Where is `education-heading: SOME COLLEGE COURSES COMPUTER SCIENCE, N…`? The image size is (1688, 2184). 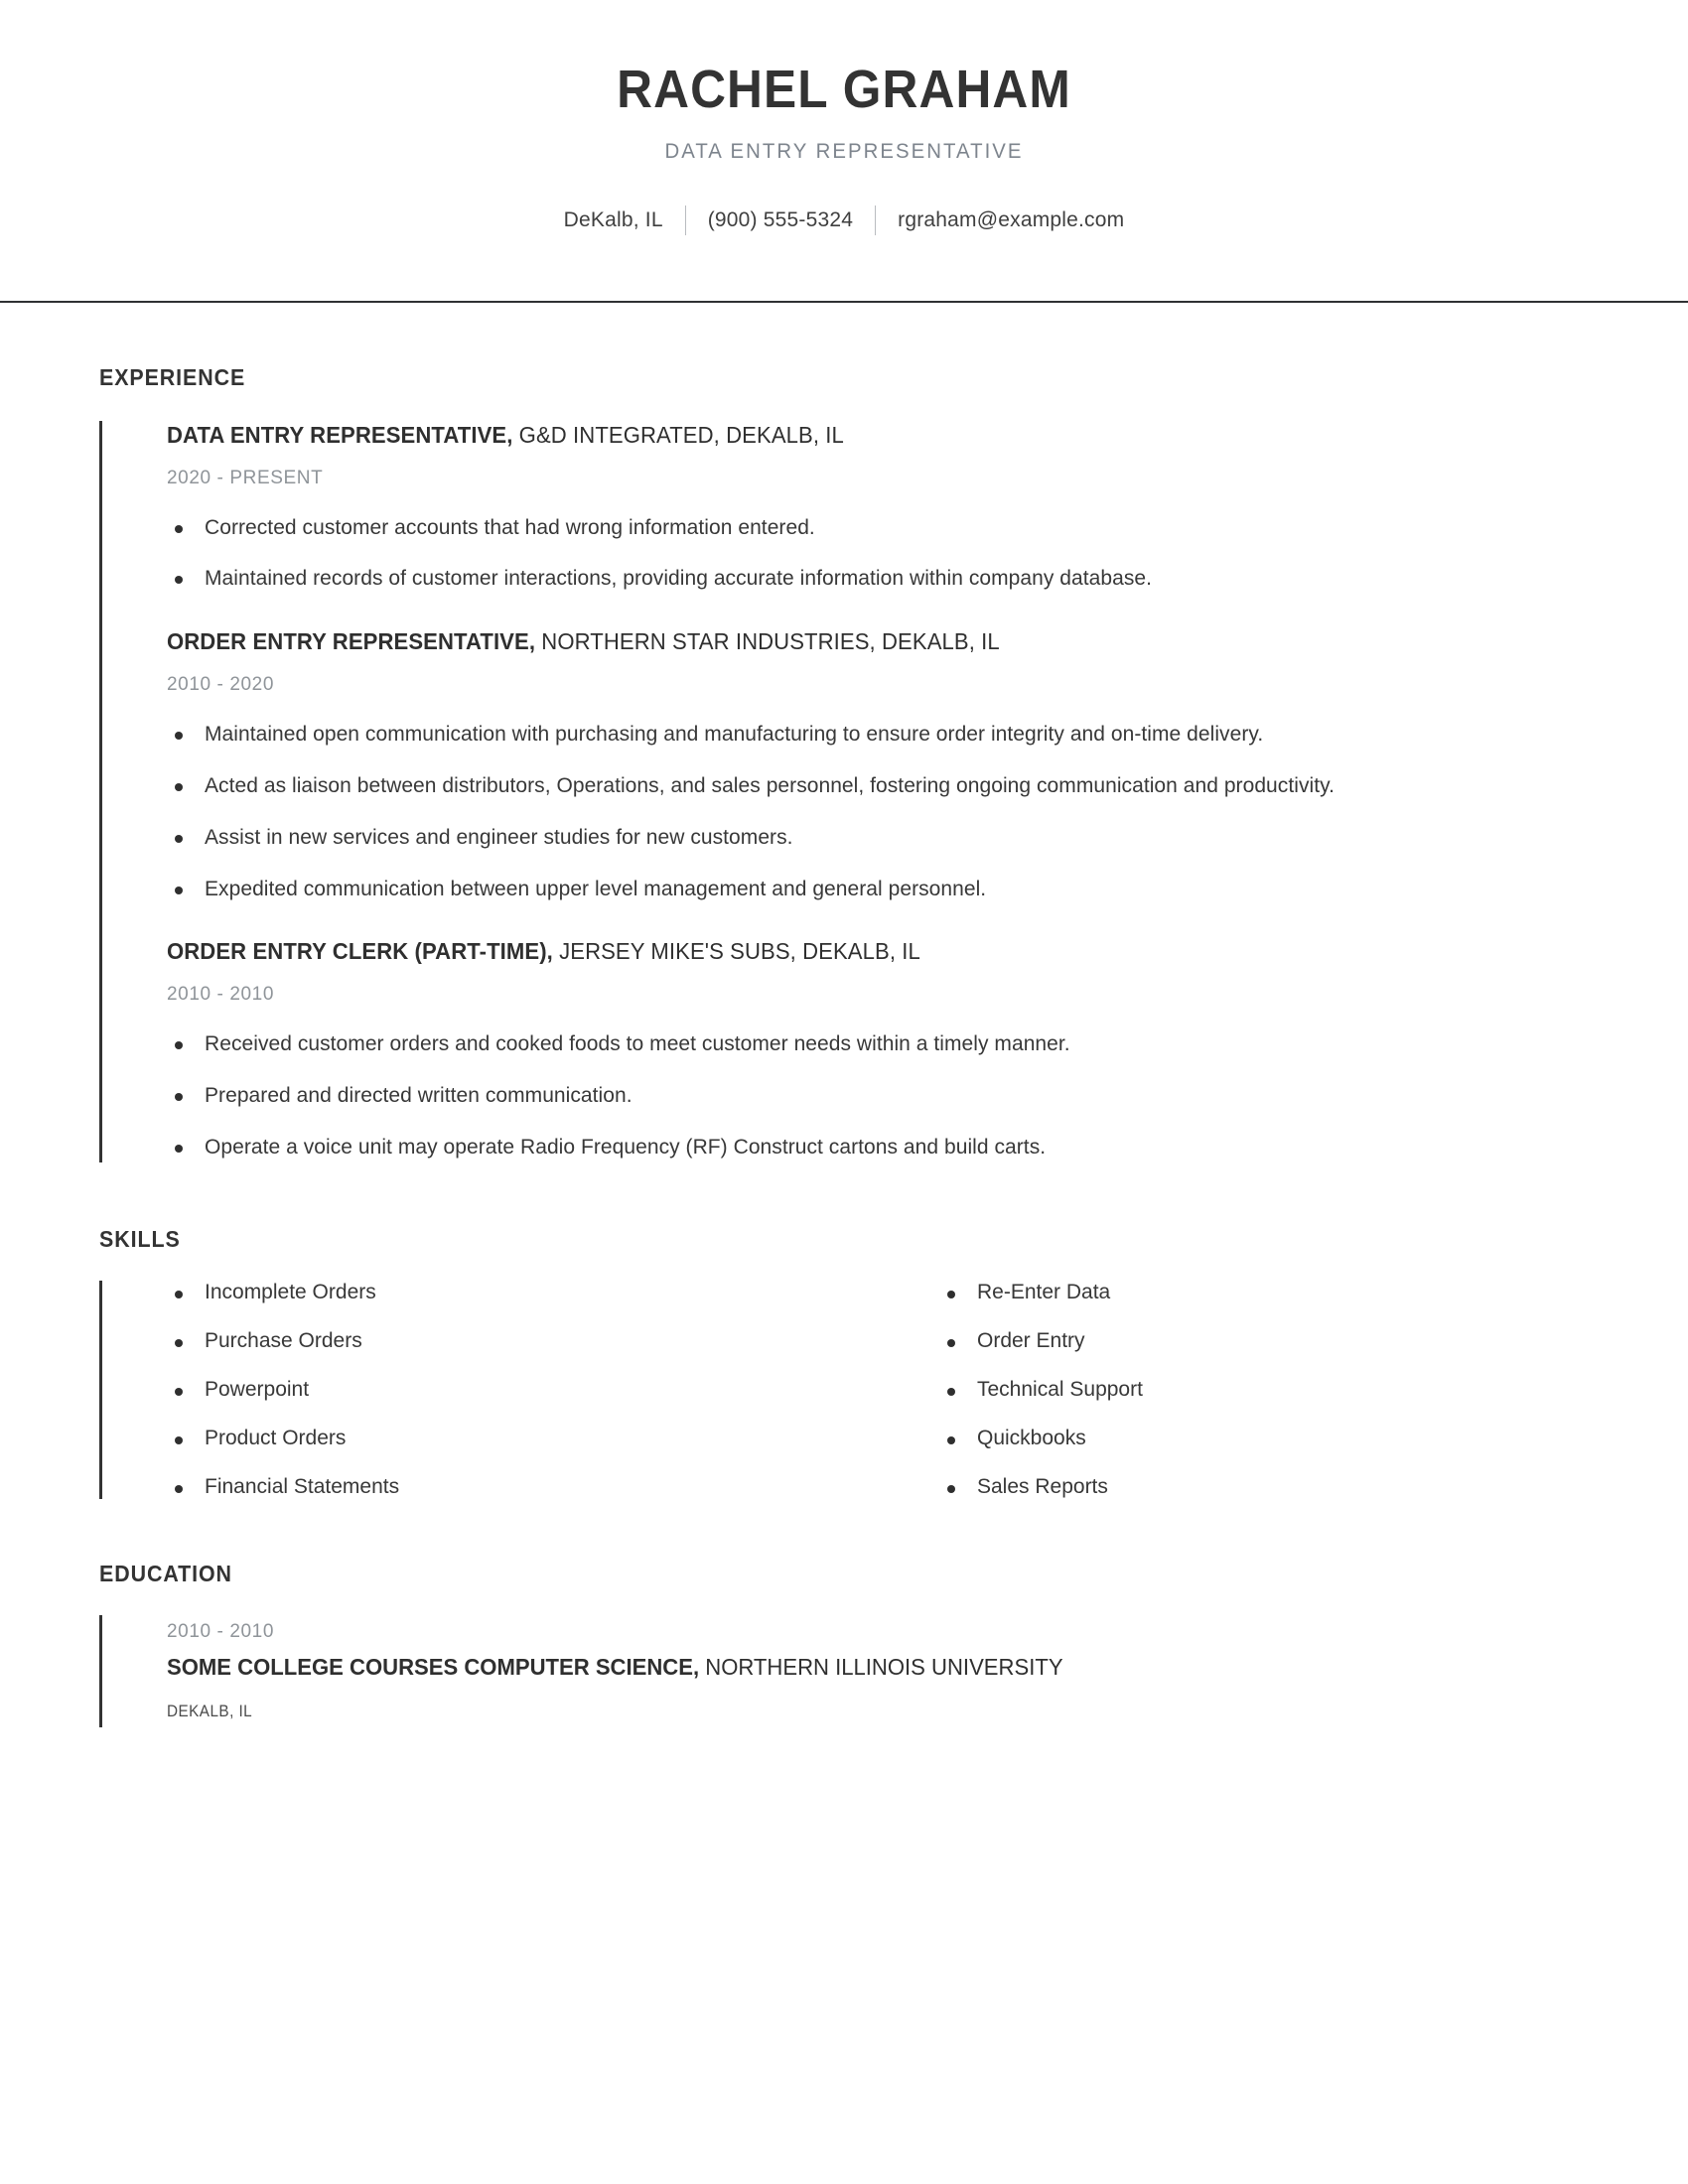 education-heading: SOME COLLEGE COURSES COMPUTER SCIENCE, N… is located at coordinates (849, 1668).